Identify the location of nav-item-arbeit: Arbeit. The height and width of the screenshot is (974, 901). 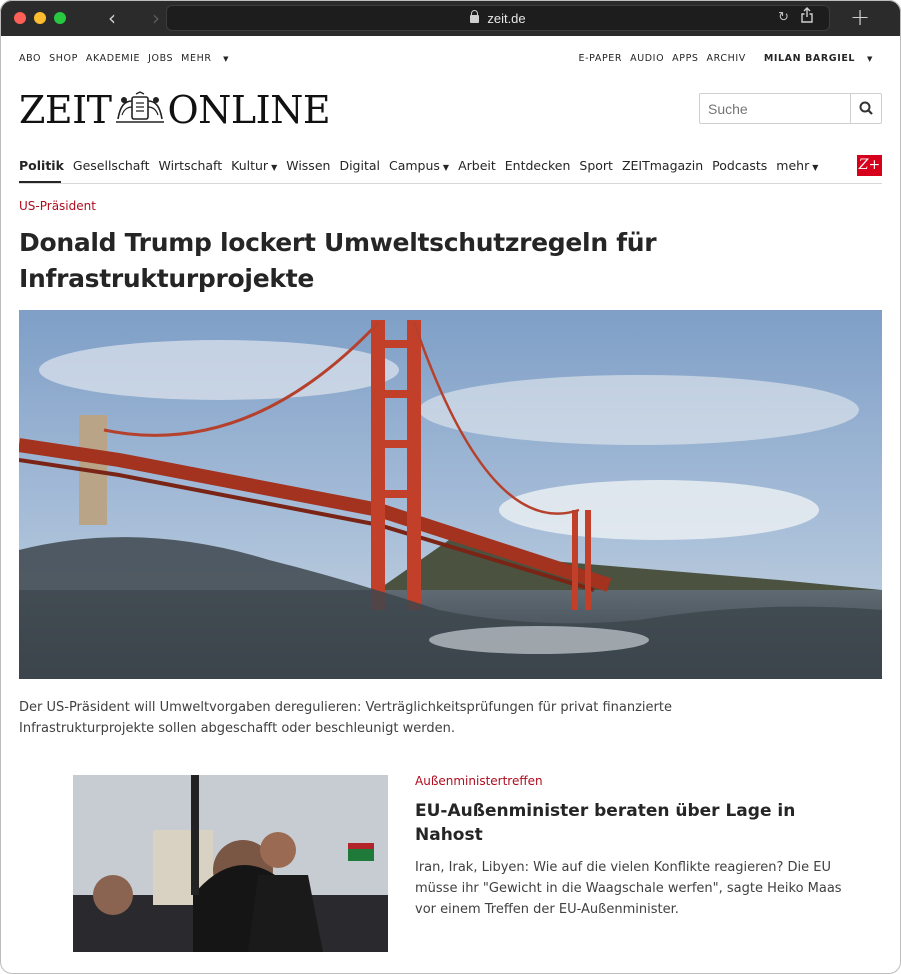
(477, 165).